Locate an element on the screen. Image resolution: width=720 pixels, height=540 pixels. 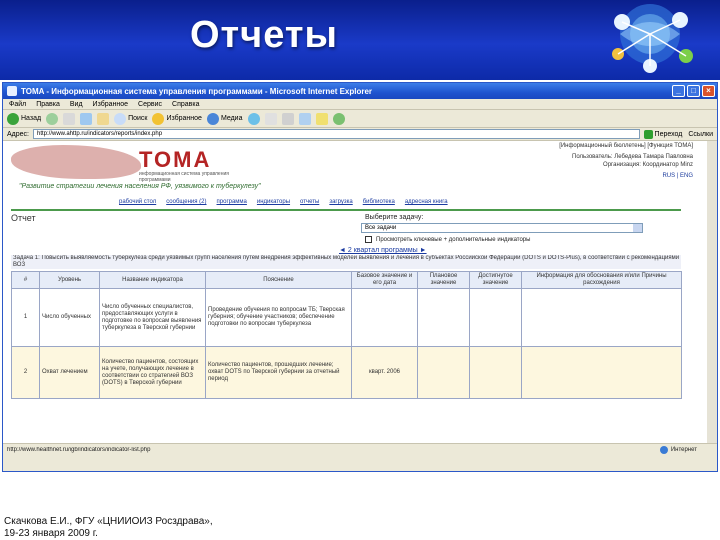
nav-library: библиотека is located at coordinates (379, 202).